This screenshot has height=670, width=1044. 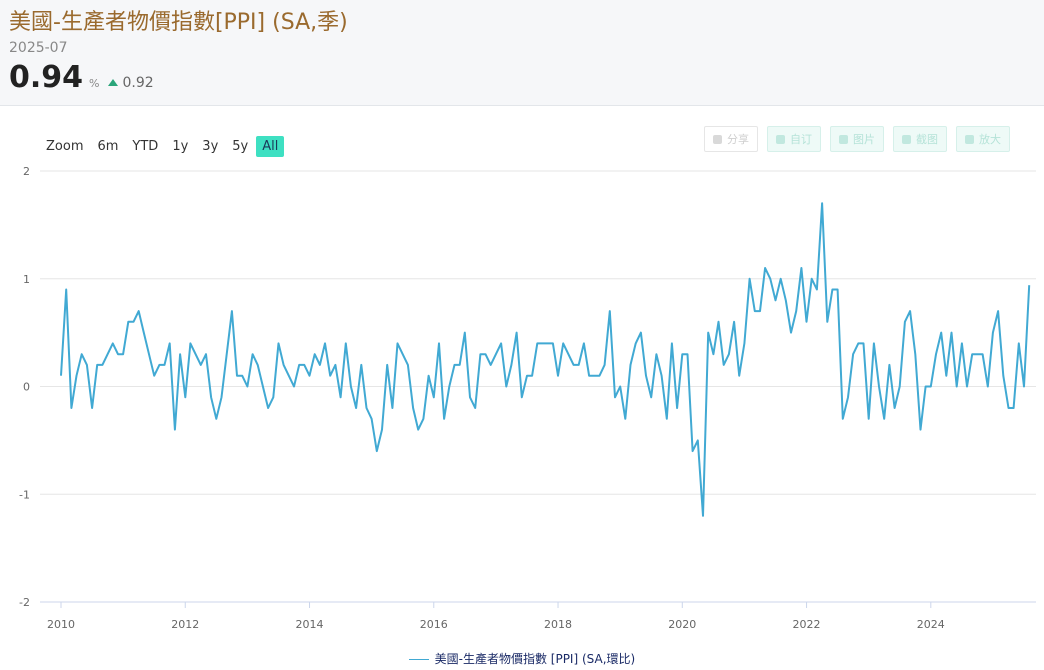 I want to click on x-tick-label: 2024, so click(x=931, y=624).